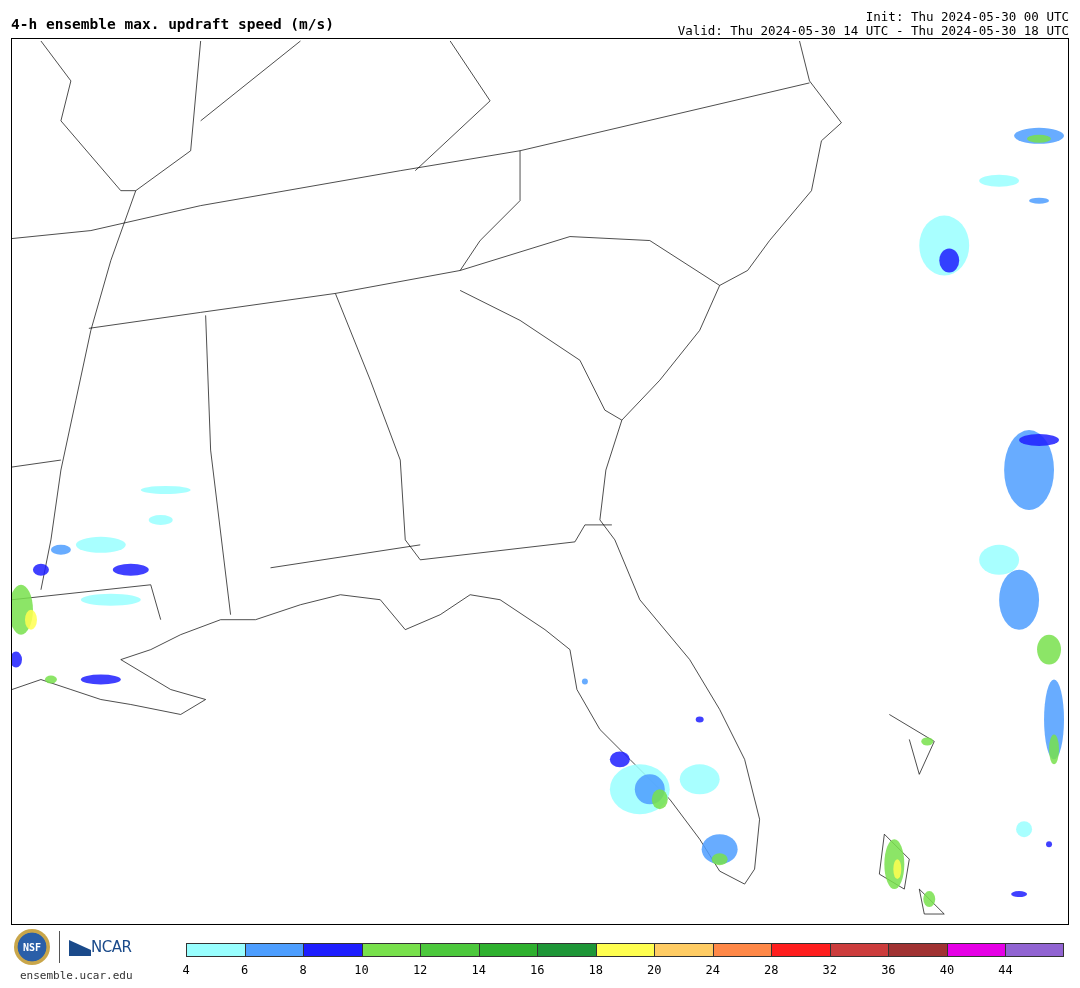 Image resolution: width=1080 pixels, height=988 pixels. What do you see at coordinates (420, 970) in the screenshot?
I see `tick-label: 12` at bounding box center [420, 970].